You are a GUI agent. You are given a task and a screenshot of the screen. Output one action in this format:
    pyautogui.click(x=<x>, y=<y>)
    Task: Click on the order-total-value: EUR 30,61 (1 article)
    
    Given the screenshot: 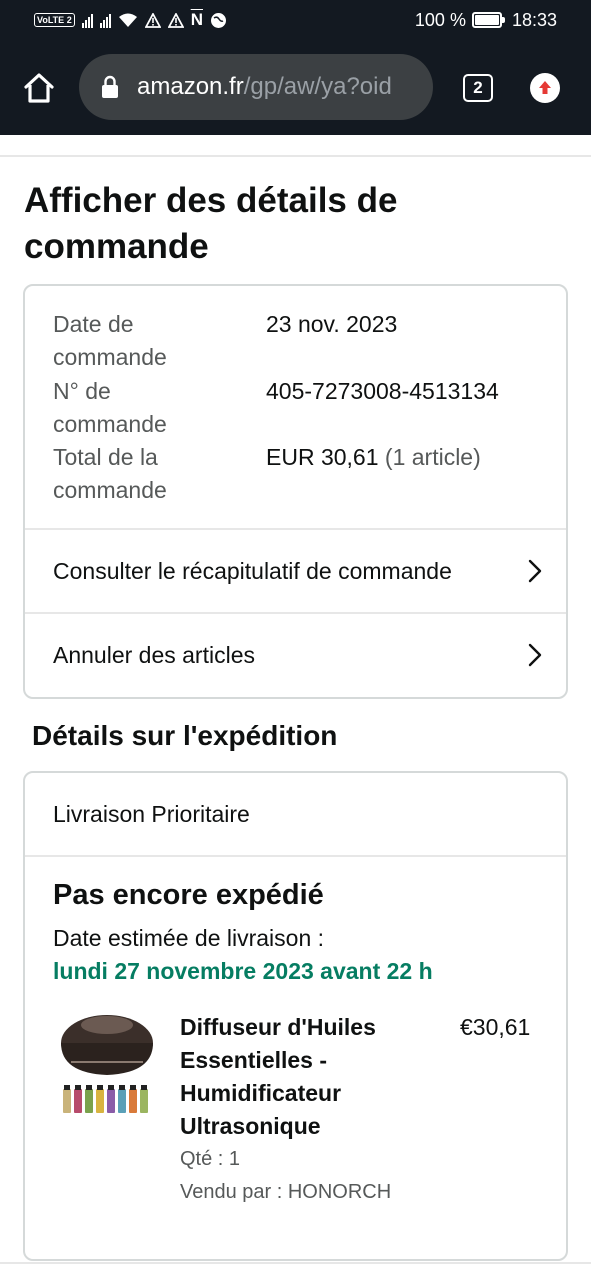 What is the action you would take?
    pyautogui.click(x=373, y=457)
    